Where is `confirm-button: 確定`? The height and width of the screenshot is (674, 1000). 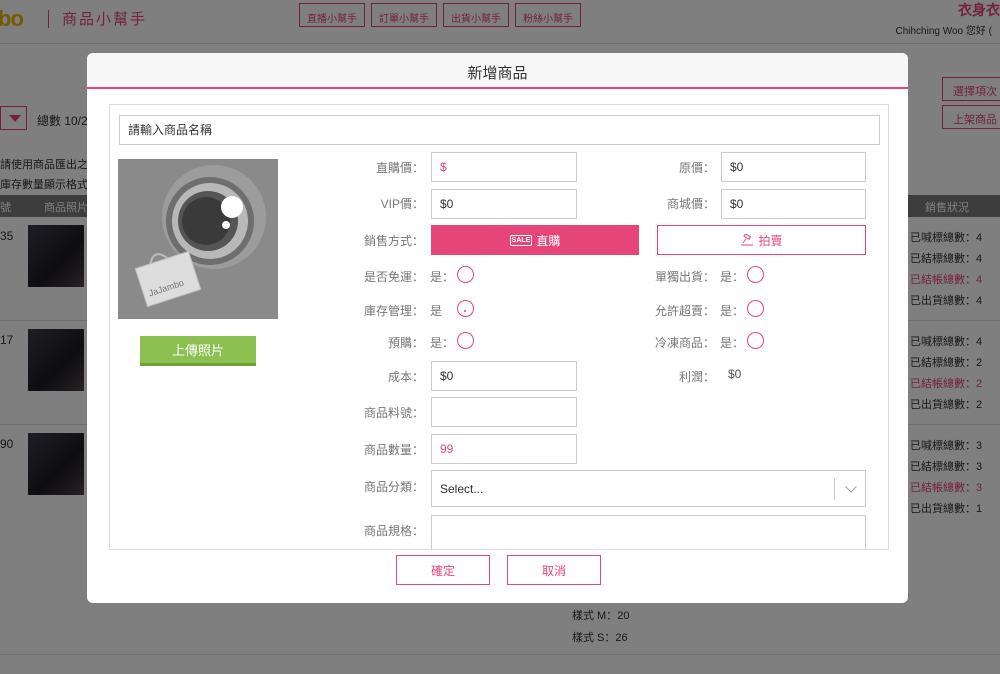 confirm-button: 確定 is located at coordinates (443, 570).